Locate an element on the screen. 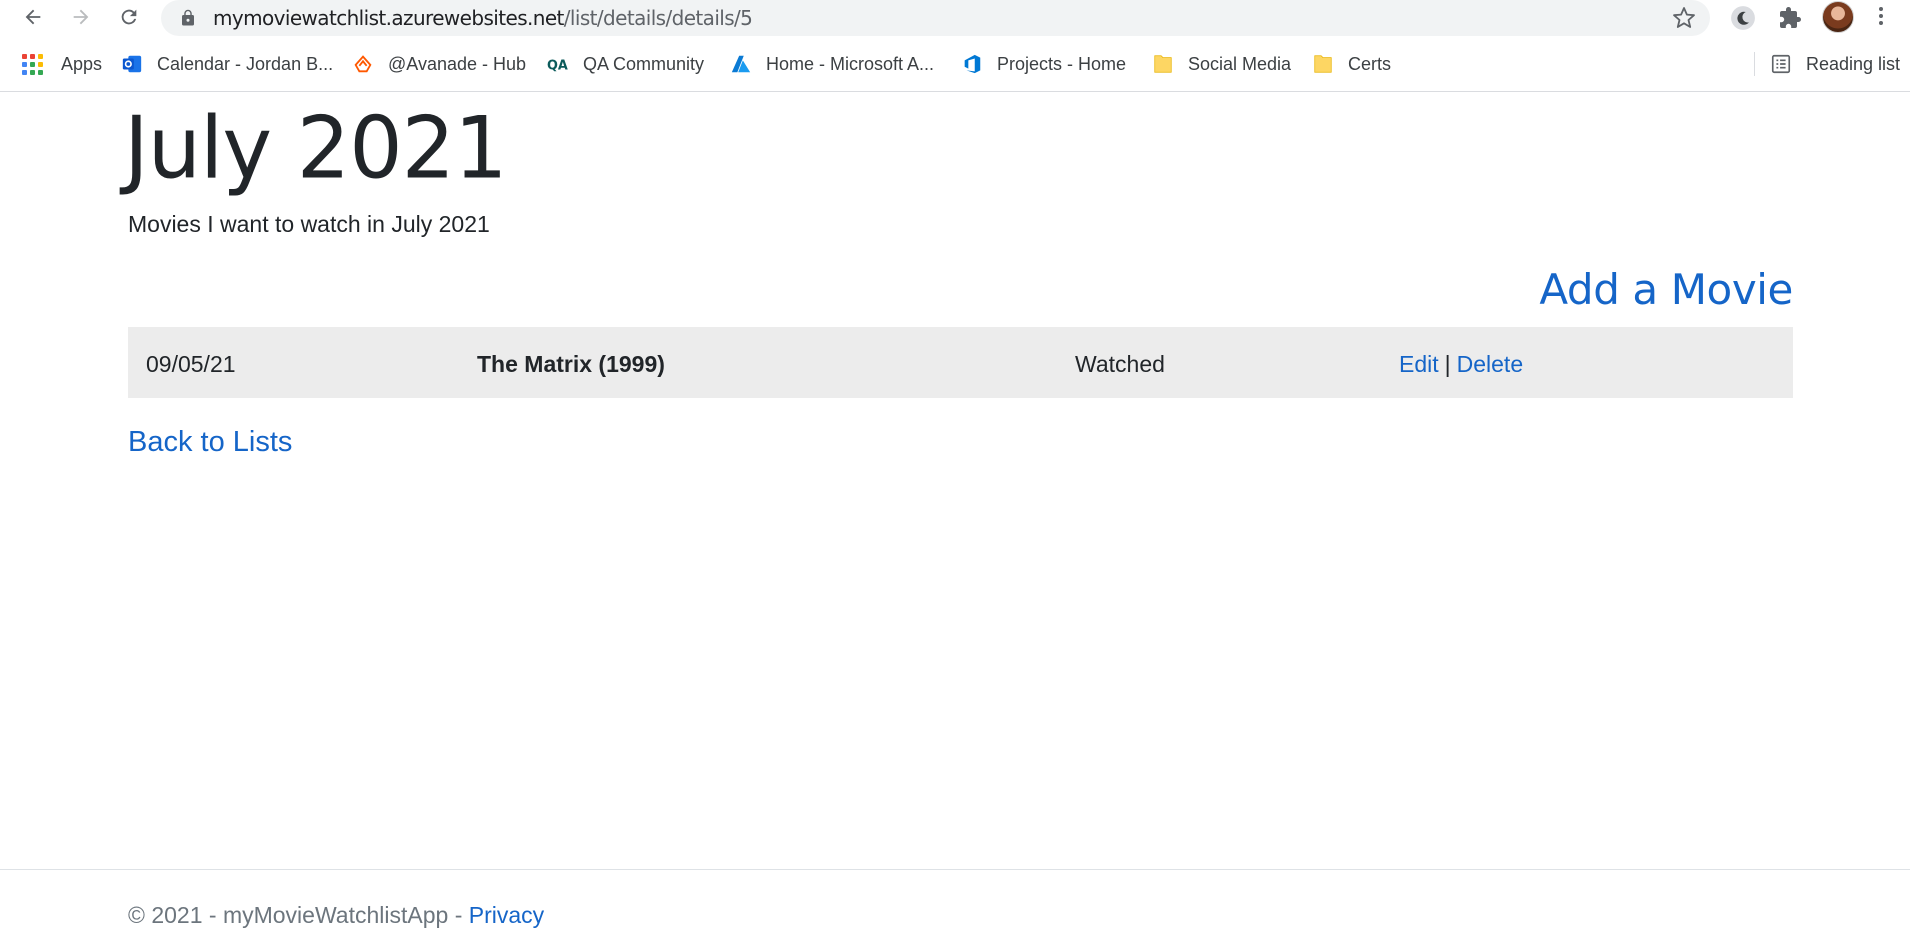 This screenshot has width=1910, height=951. movie-date: 09/05/21 is located at coordinates (191, 364).